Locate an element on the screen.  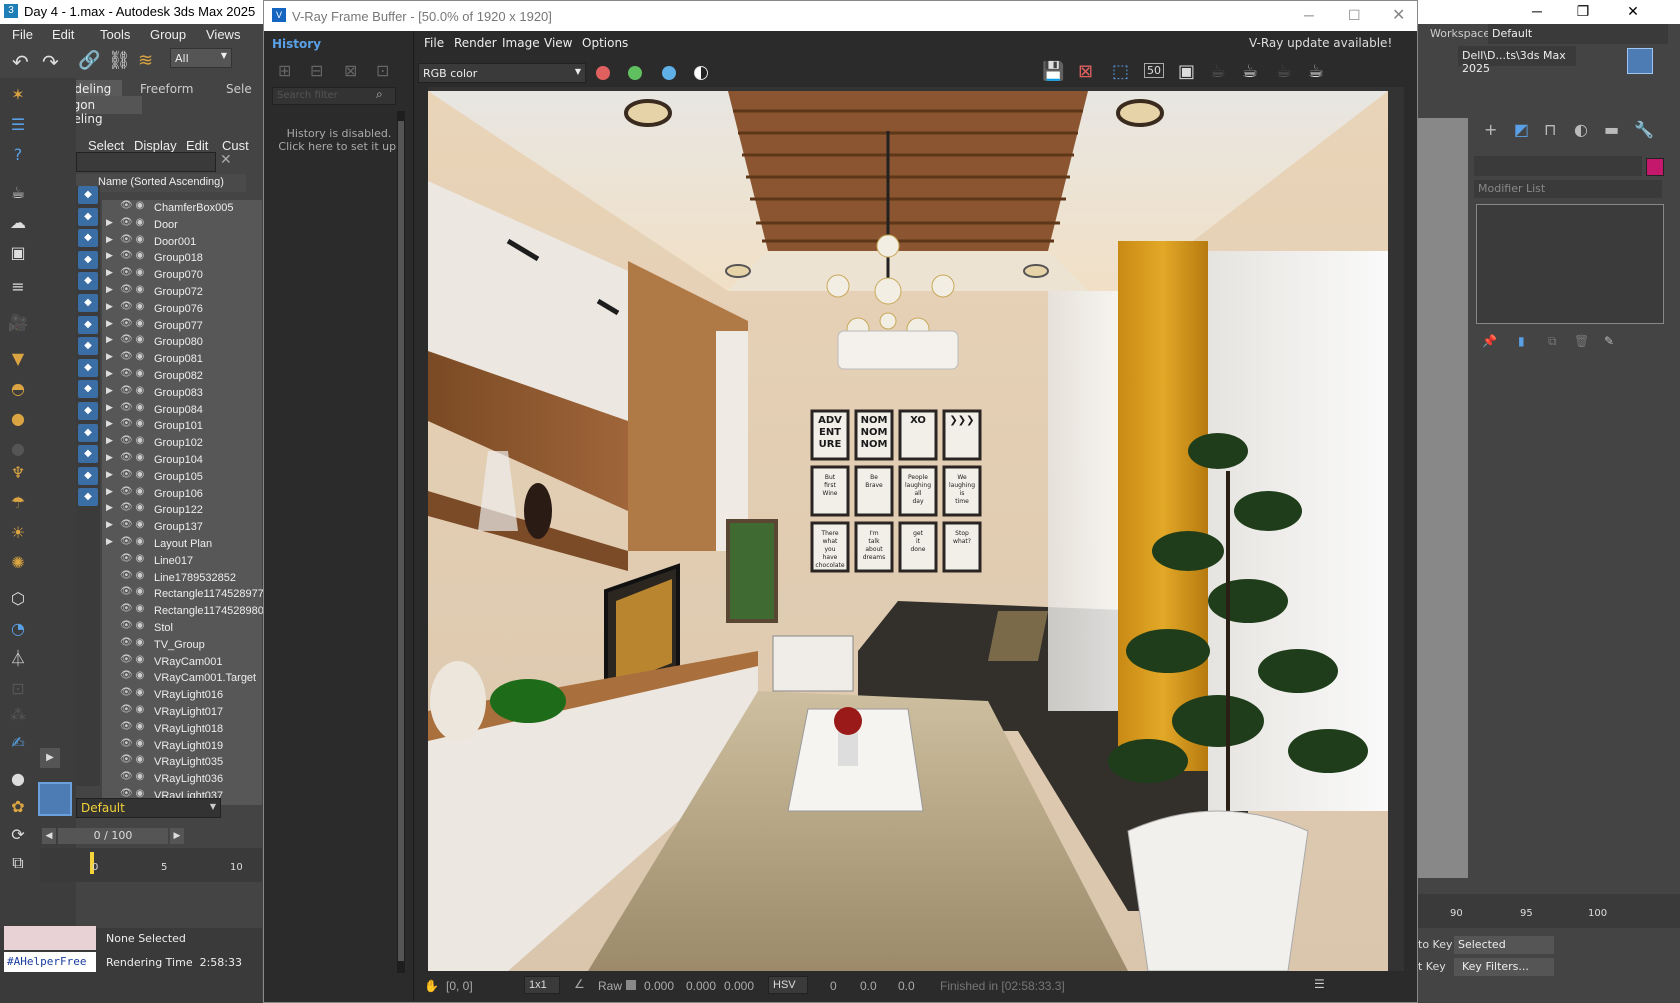
show-end-result-icon: ▮ is located at coordinates (1521, 341).